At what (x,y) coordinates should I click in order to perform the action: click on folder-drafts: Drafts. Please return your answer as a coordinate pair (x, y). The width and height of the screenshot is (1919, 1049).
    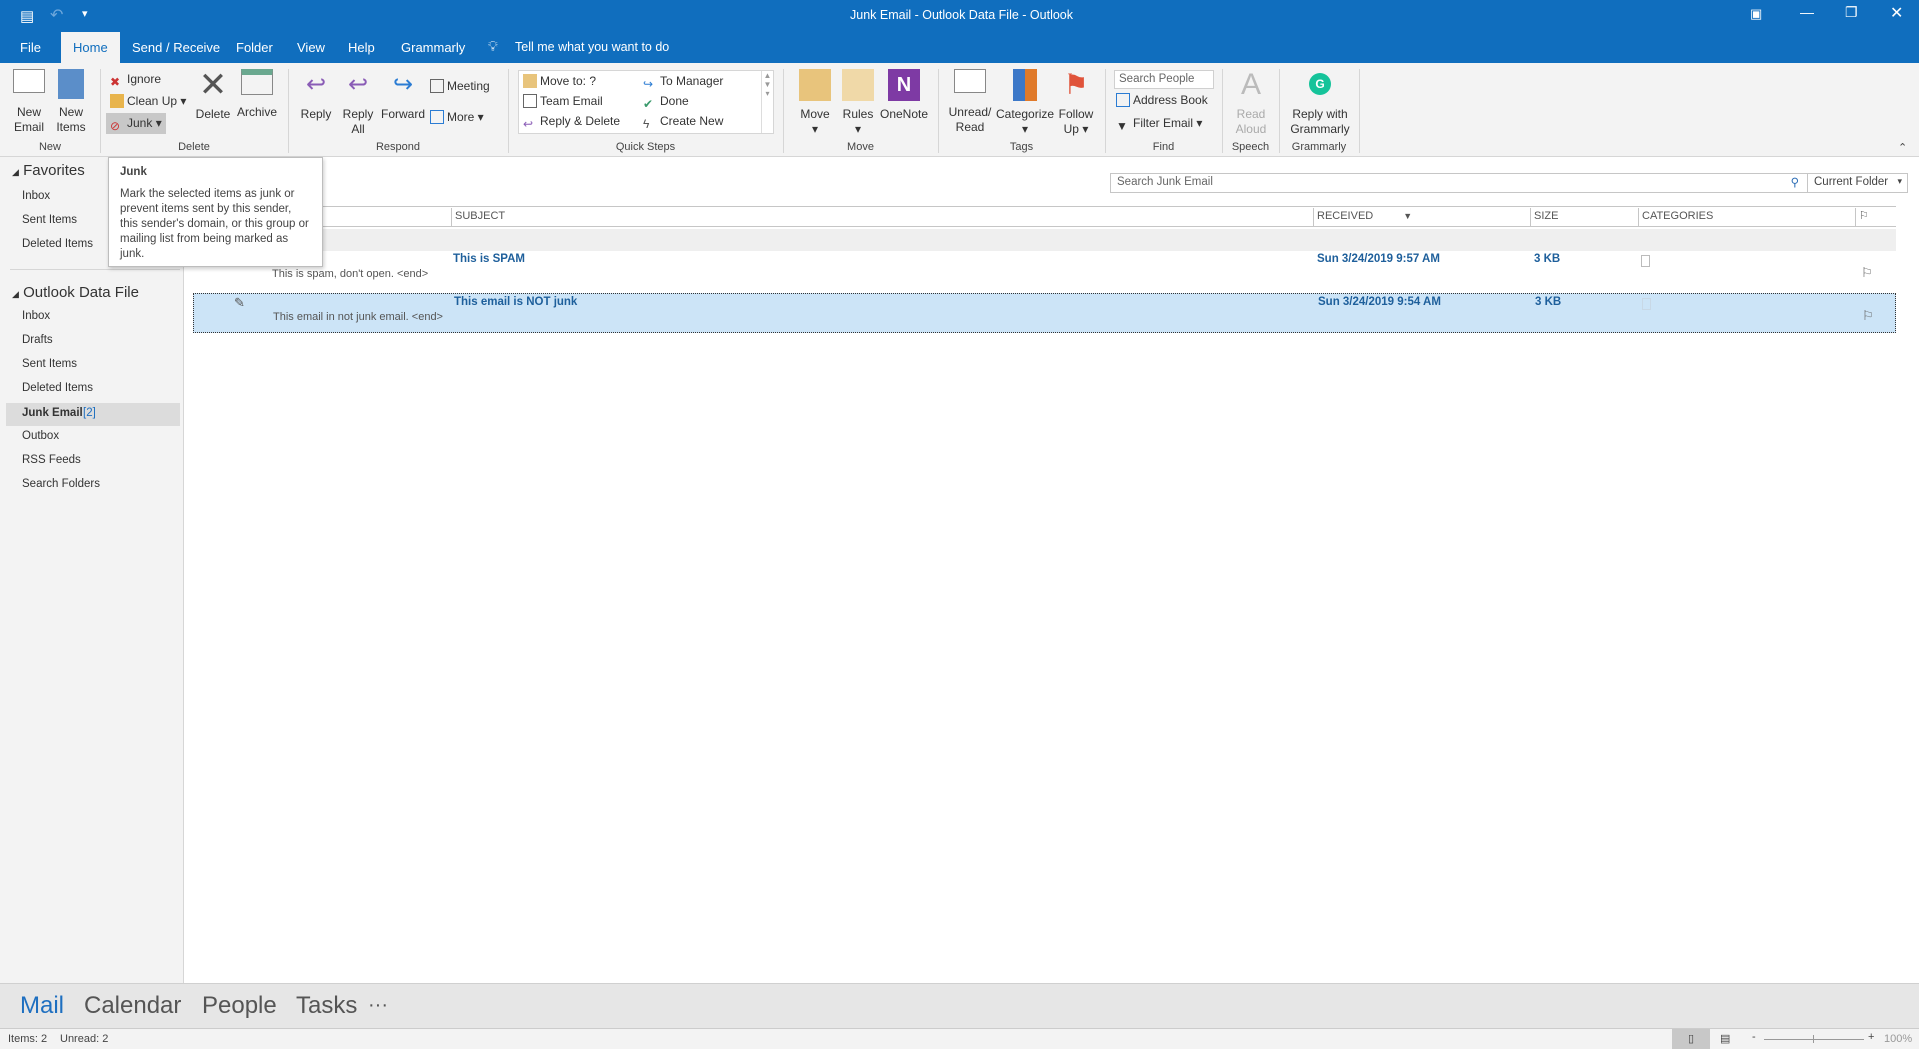
    Looking at the image, I should click on (37, 340).